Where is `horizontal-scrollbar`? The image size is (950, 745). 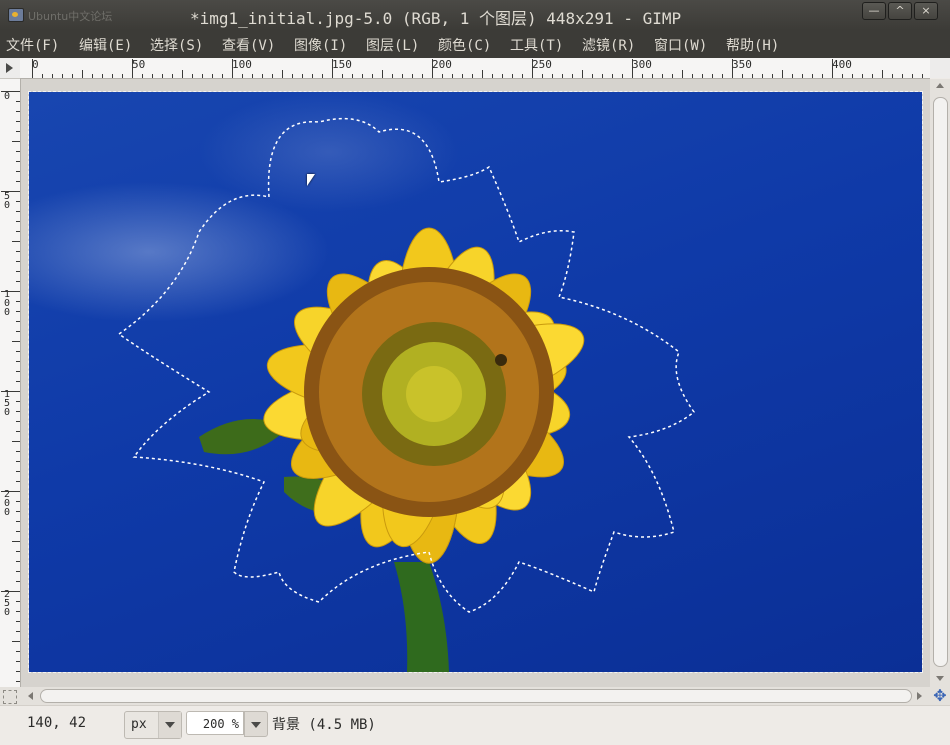
horizontal-scrollbar is located at coordinates (465, 696).